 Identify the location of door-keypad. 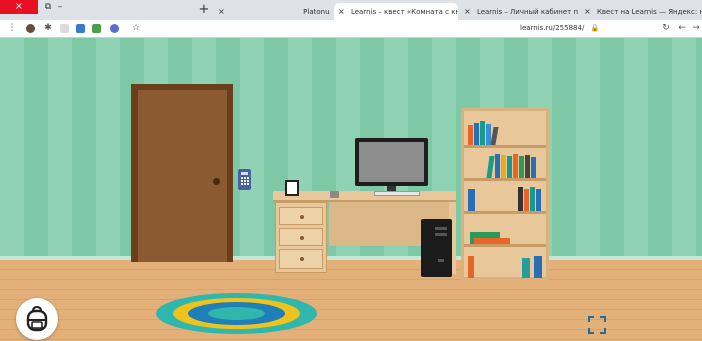
(244, 179).